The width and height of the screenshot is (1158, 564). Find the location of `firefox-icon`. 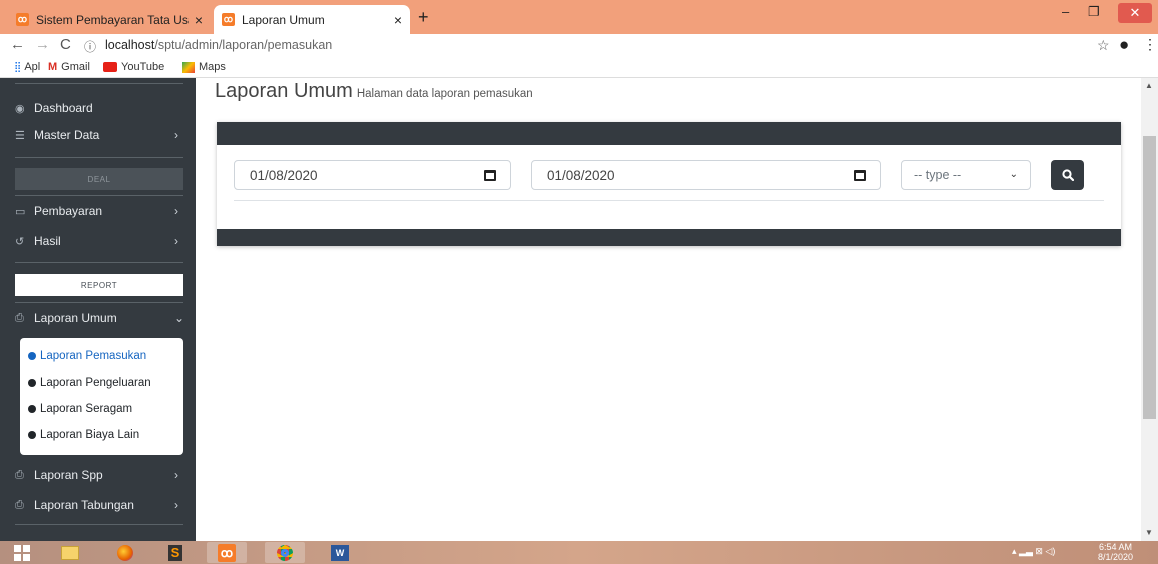

firefox-icon is located at coordinates (125, 552).